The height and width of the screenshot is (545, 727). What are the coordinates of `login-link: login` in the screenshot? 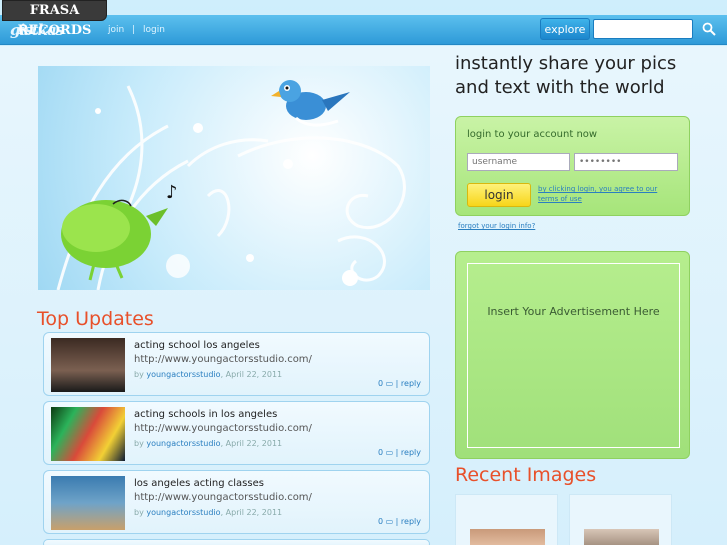 It's located at (154, 30).